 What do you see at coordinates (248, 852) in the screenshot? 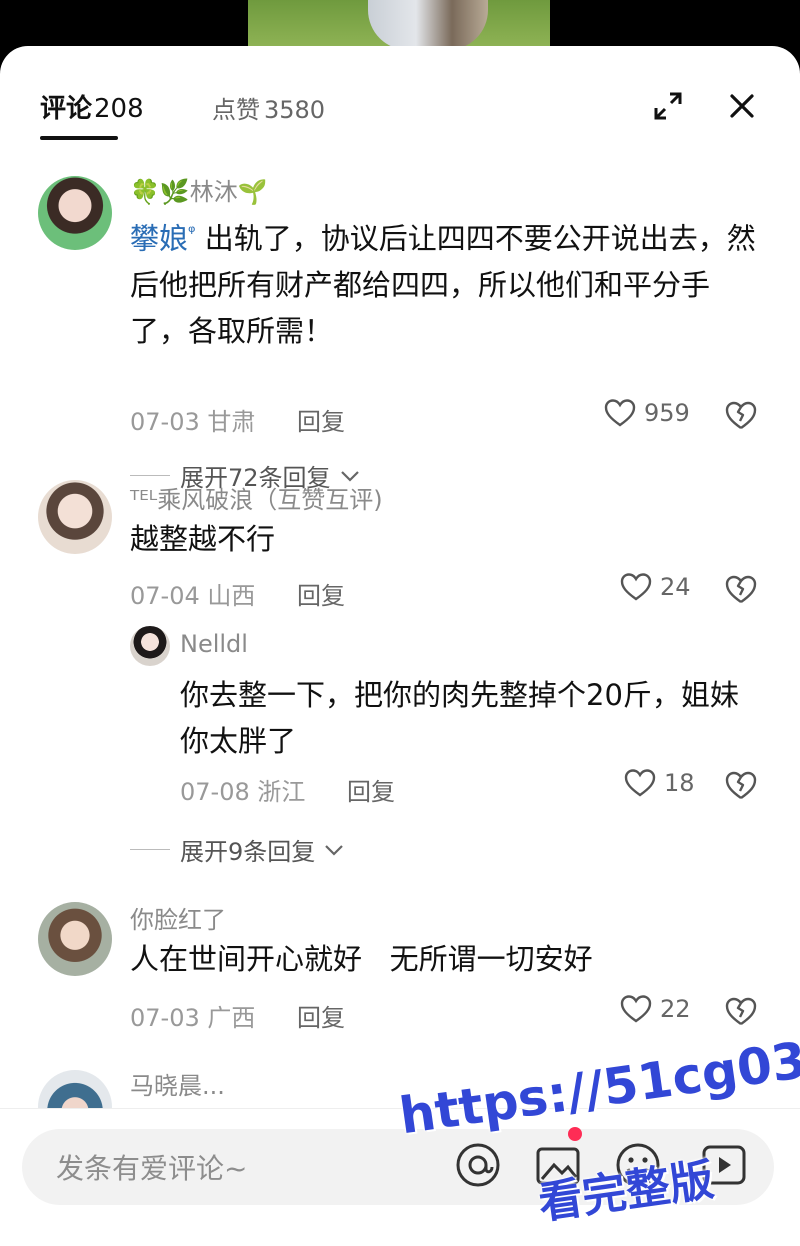
I see `expand-replies-label: 展开9条回复` at bounding box center [248, 852].